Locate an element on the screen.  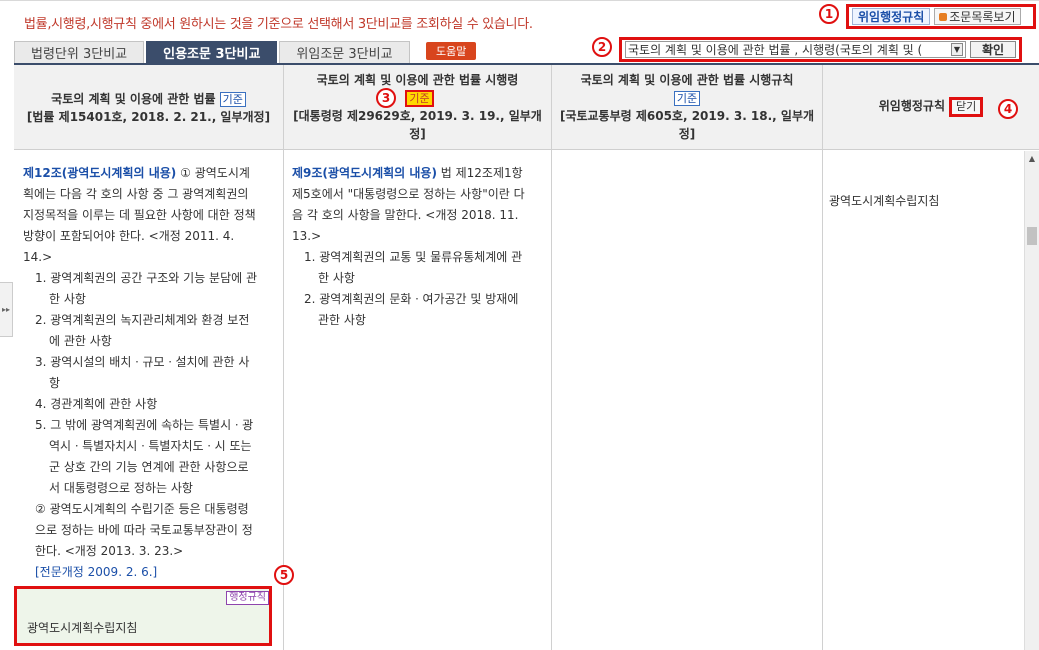
revision-note: [전문개정 2009. 2. 6.] is located at coordinates (96, 572).